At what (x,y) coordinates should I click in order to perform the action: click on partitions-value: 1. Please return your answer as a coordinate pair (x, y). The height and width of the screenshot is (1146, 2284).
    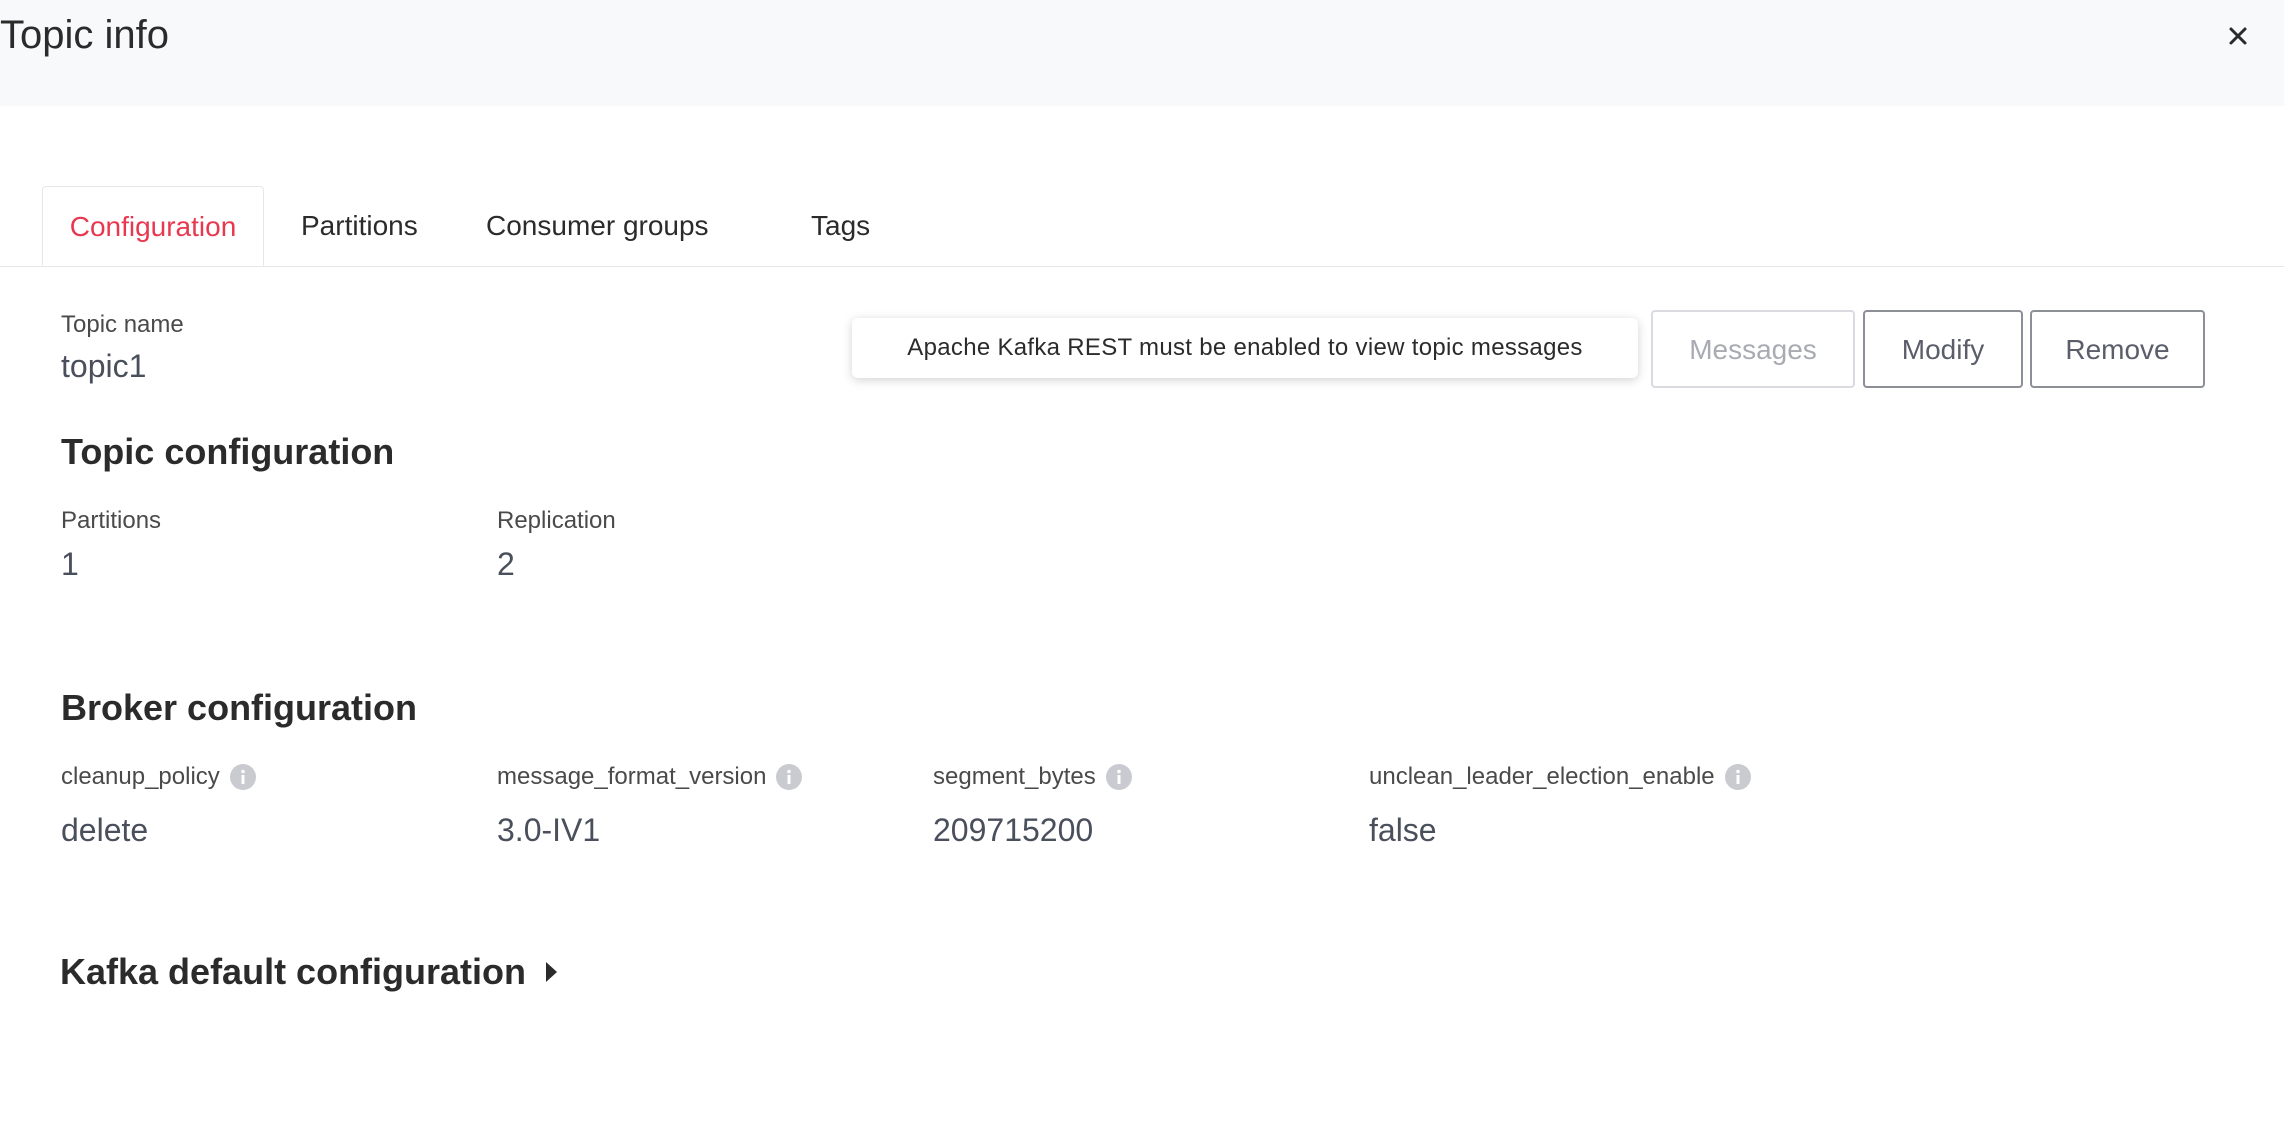
    Looking at the image, I should click on (70, 564).